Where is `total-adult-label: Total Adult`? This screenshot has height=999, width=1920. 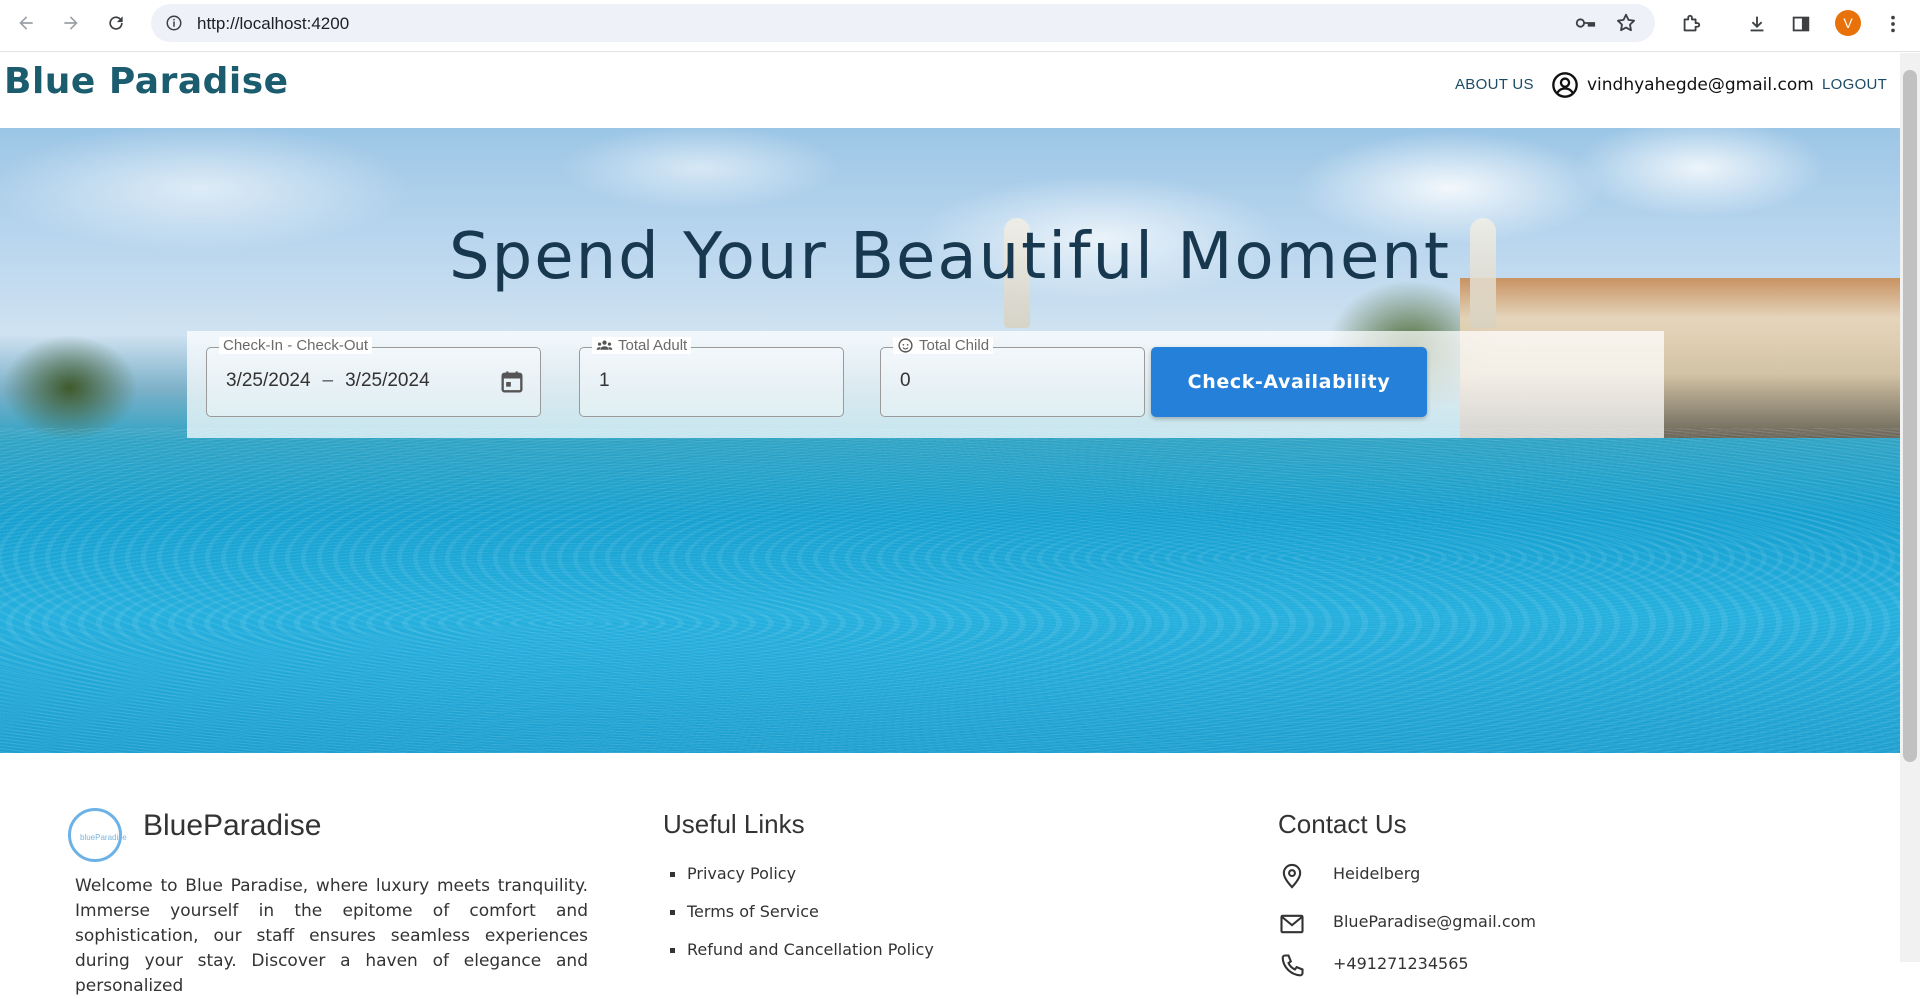
total-adult-label: Total Adult is located at coordinates (642, 345).